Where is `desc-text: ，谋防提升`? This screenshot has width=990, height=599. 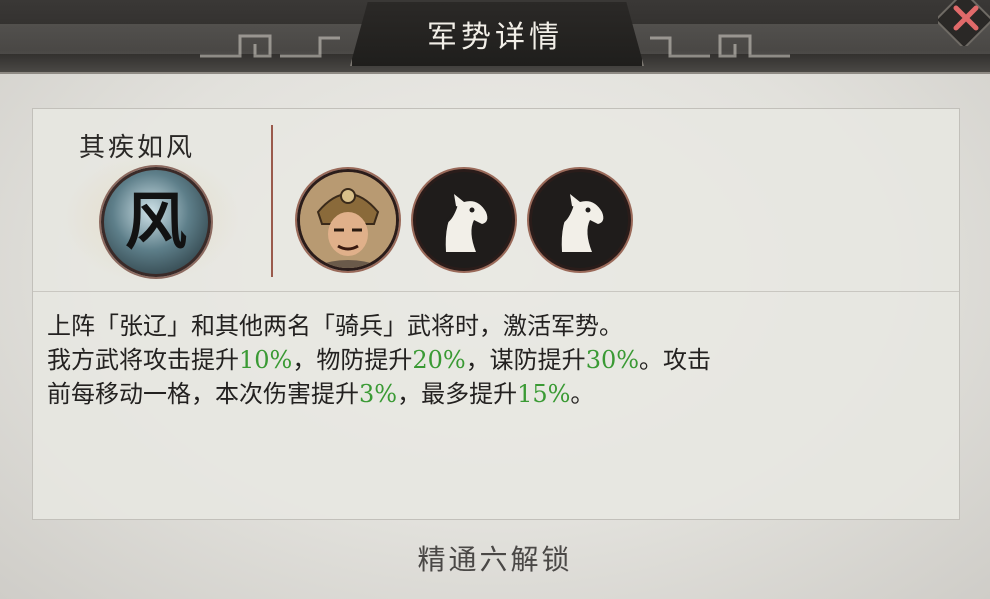 desc-text: ，谋防提升 is located at coordinates (525, 360).